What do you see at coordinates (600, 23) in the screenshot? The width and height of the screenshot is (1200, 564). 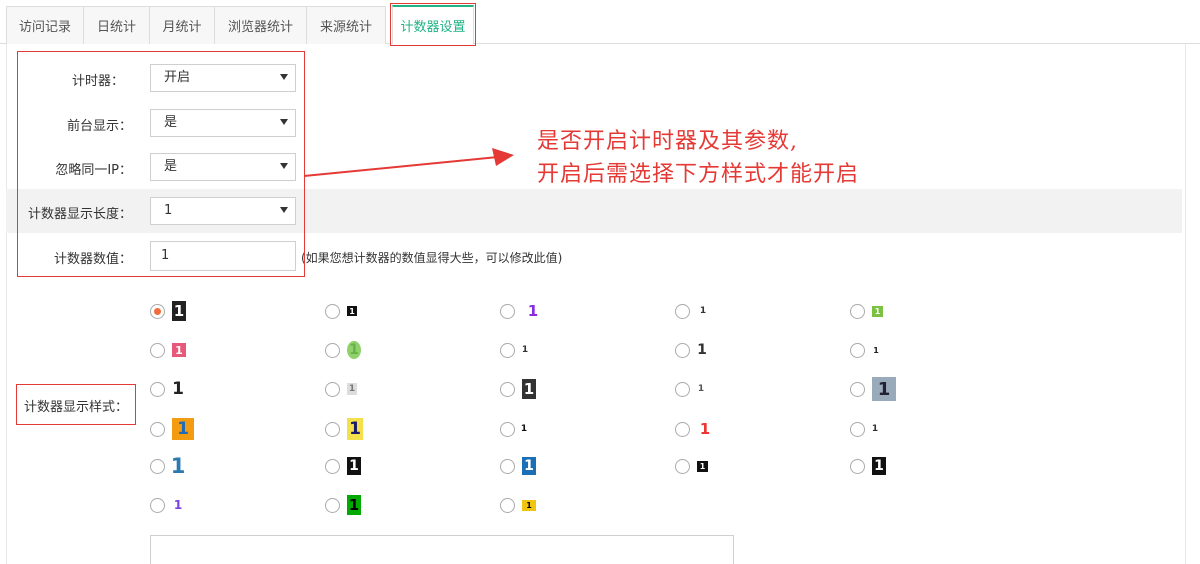 I see `tab-bar: 访问记录 日统计 月统计 浏览器统计 来源统计 计数器设置` at bounding box center [600, 23].